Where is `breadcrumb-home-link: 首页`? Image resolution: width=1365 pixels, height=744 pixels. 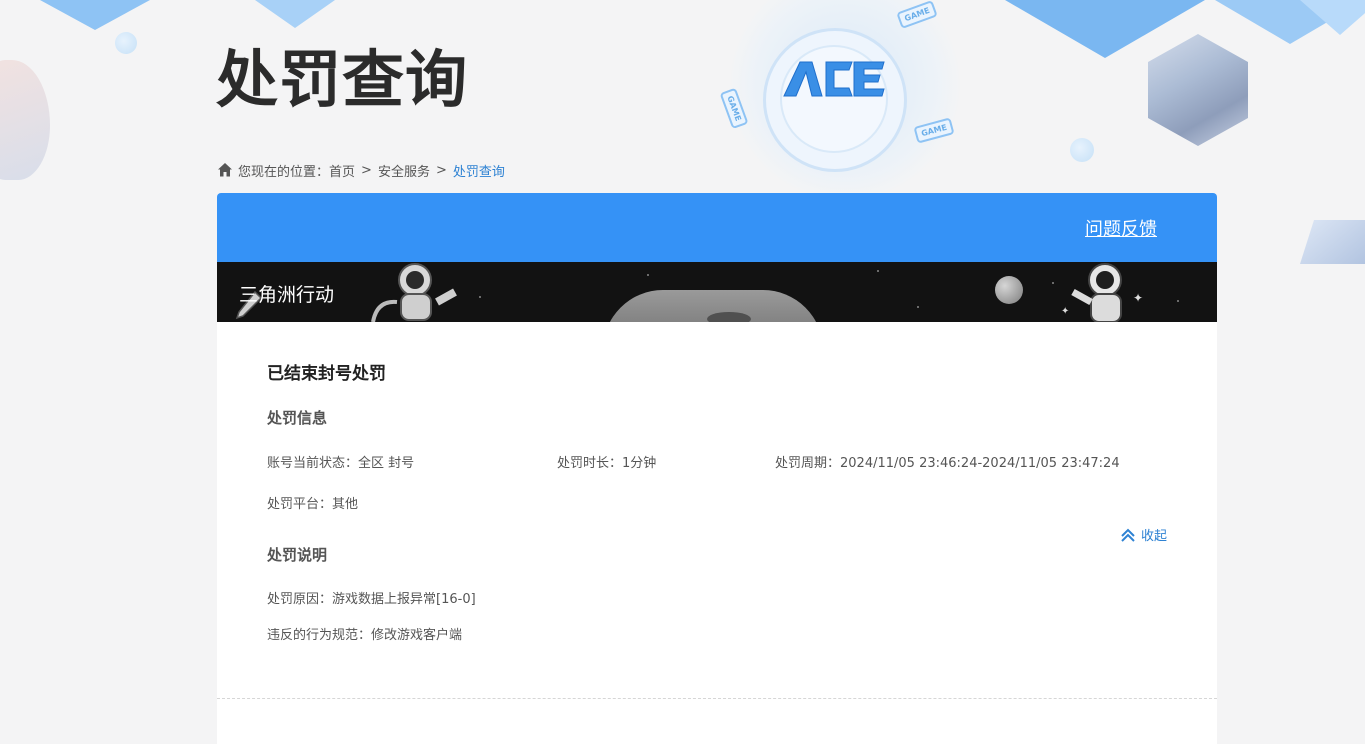
breadcrumb-home-link: 首页 is located at coordinates (342, 170).